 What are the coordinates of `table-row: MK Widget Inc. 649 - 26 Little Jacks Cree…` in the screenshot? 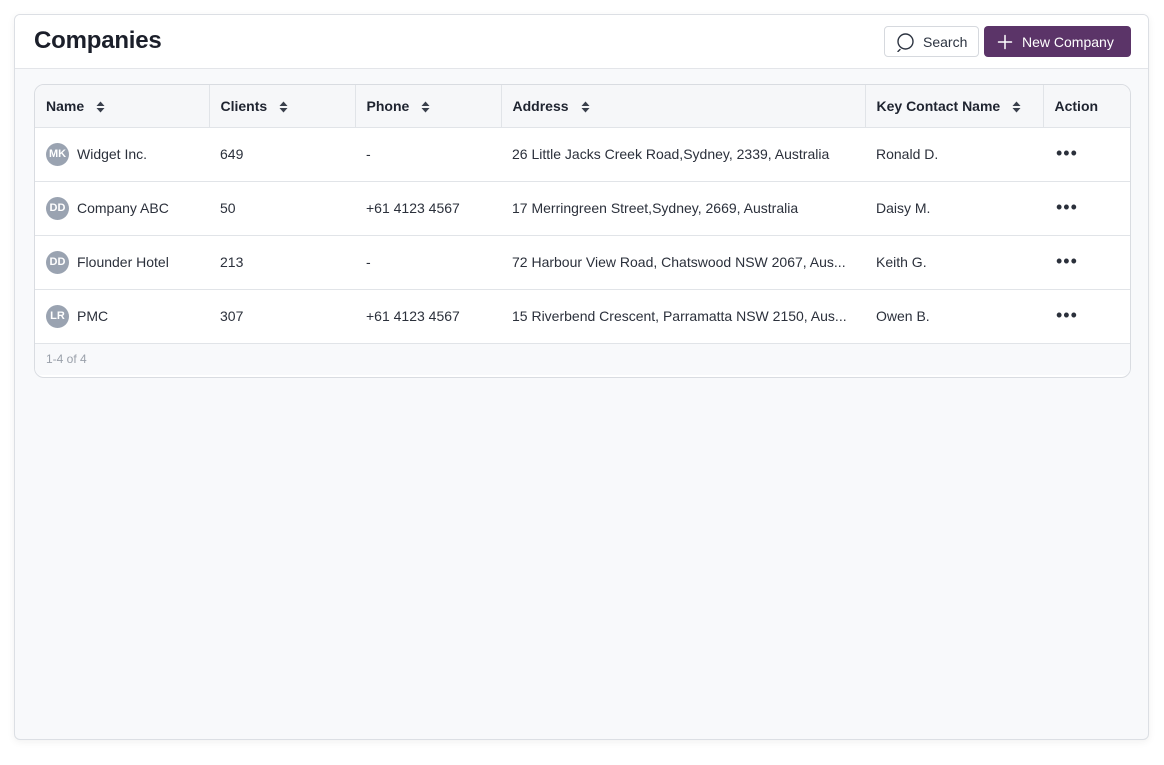 It's located at (582, 154).